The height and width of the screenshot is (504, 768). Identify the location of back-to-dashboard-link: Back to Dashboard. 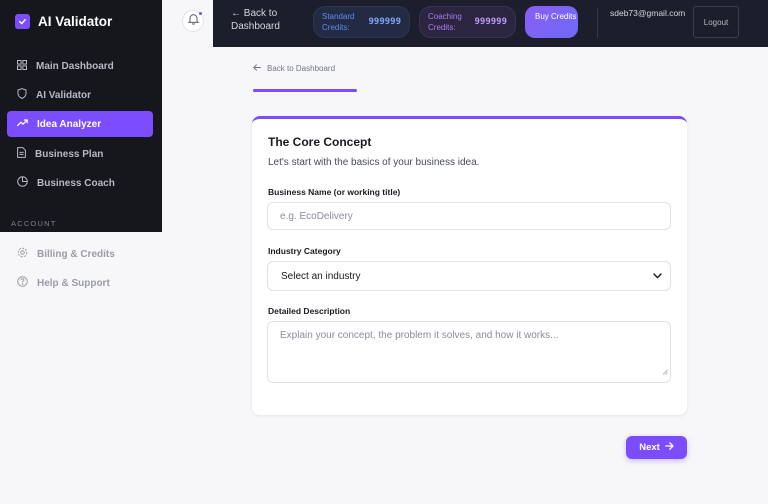
(294, 68).